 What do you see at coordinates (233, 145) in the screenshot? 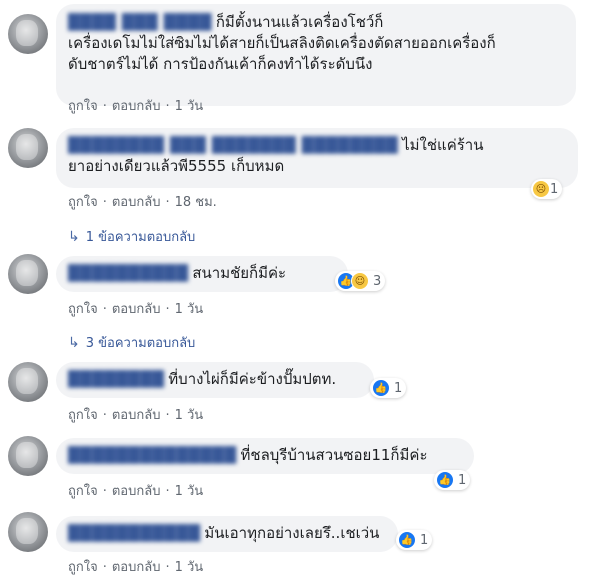
I see `comment-author: ████████ ███ ███████ ████████` at bounding box center [233, 145].